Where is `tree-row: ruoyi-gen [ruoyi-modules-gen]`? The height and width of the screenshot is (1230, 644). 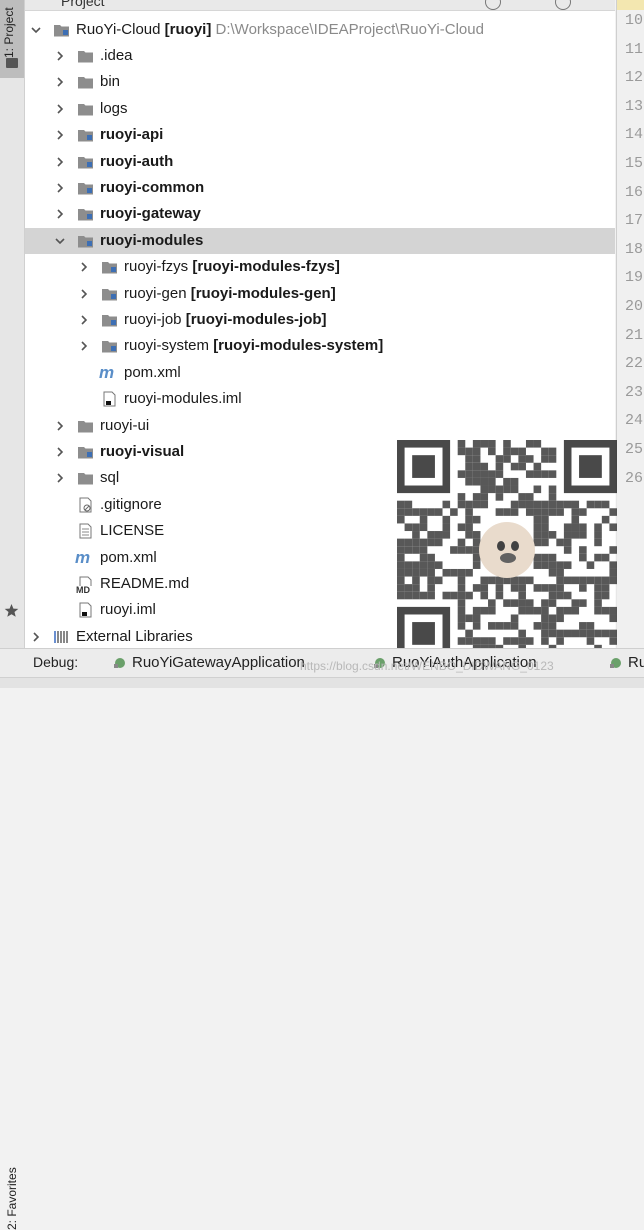
tree-row: ruoyi-gen [ruoyi-modules-gen] is located at coordinates (320, 294).